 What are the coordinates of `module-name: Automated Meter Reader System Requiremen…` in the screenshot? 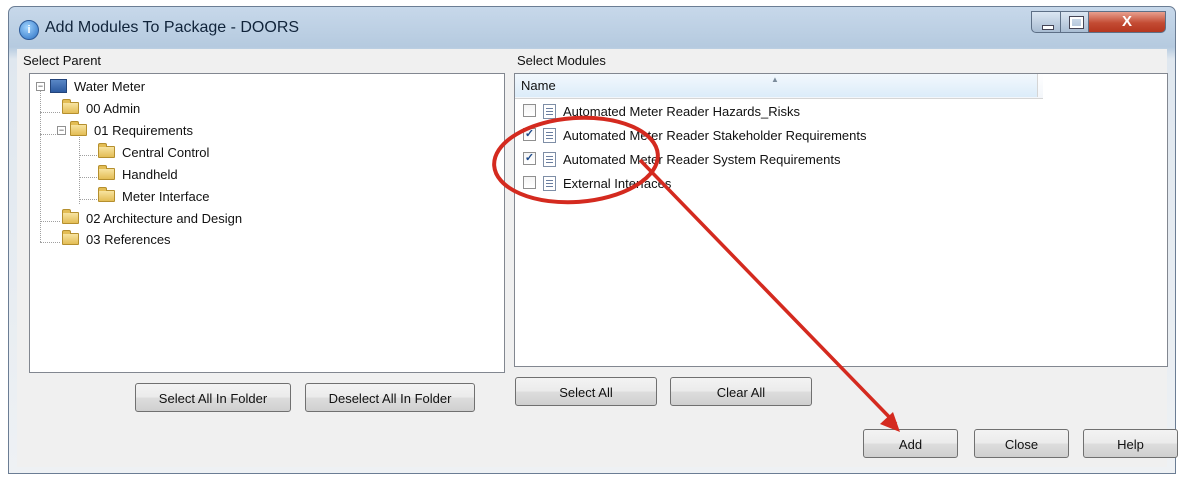 It's located at (702, 159).